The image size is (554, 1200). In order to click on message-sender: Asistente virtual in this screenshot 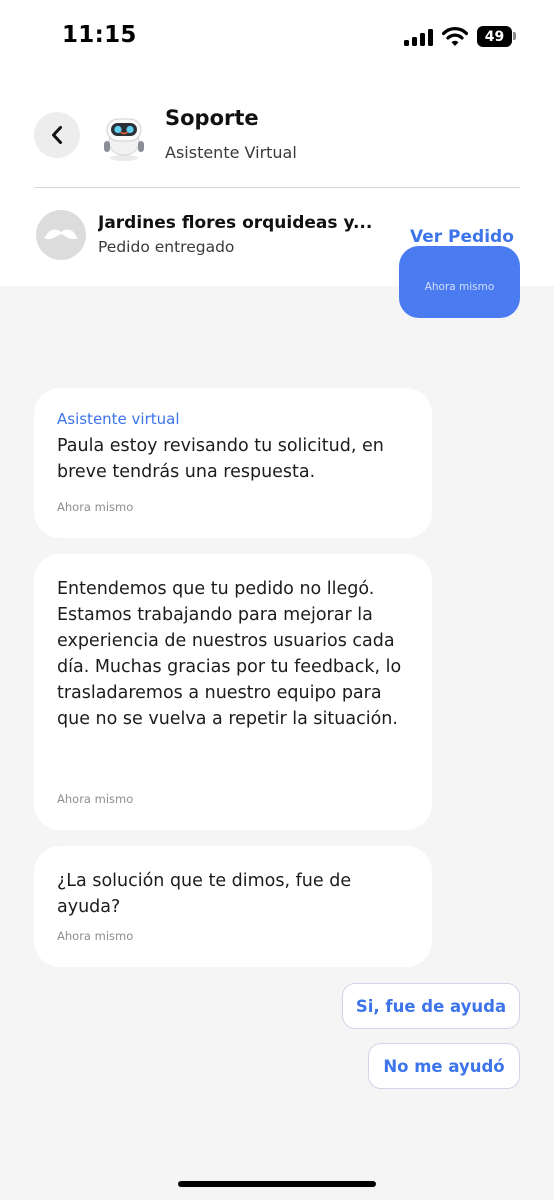, I will do `click(118, 419)`.